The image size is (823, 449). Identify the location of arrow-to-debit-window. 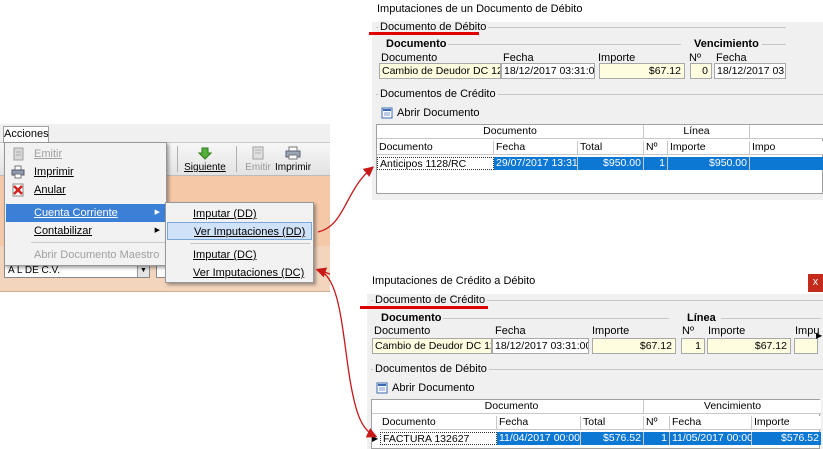
(346, 199).